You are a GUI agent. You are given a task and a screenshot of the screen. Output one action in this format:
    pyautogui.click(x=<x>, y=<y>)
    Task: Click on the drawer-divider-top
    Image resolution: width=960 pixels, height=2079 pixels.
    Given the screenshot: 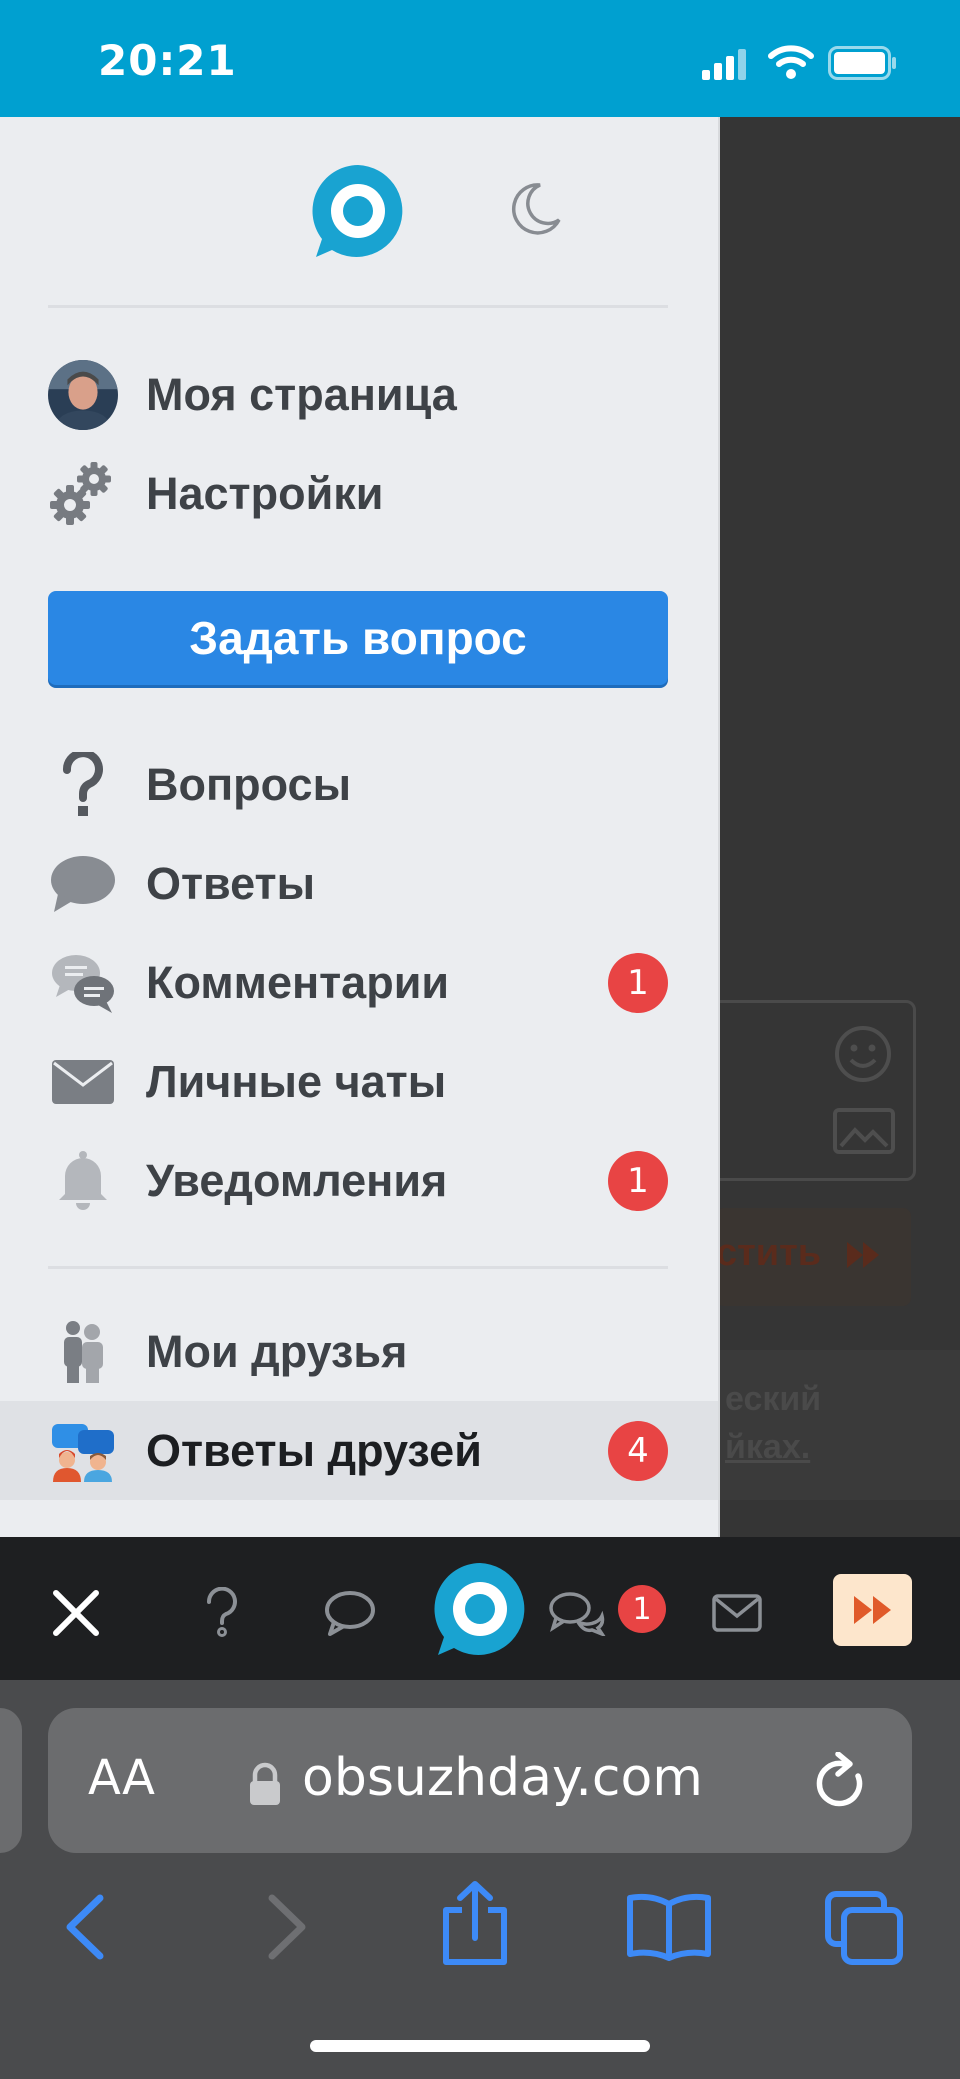 What is the action you would take?
    pyautogui.click(x=358, y=306)
    